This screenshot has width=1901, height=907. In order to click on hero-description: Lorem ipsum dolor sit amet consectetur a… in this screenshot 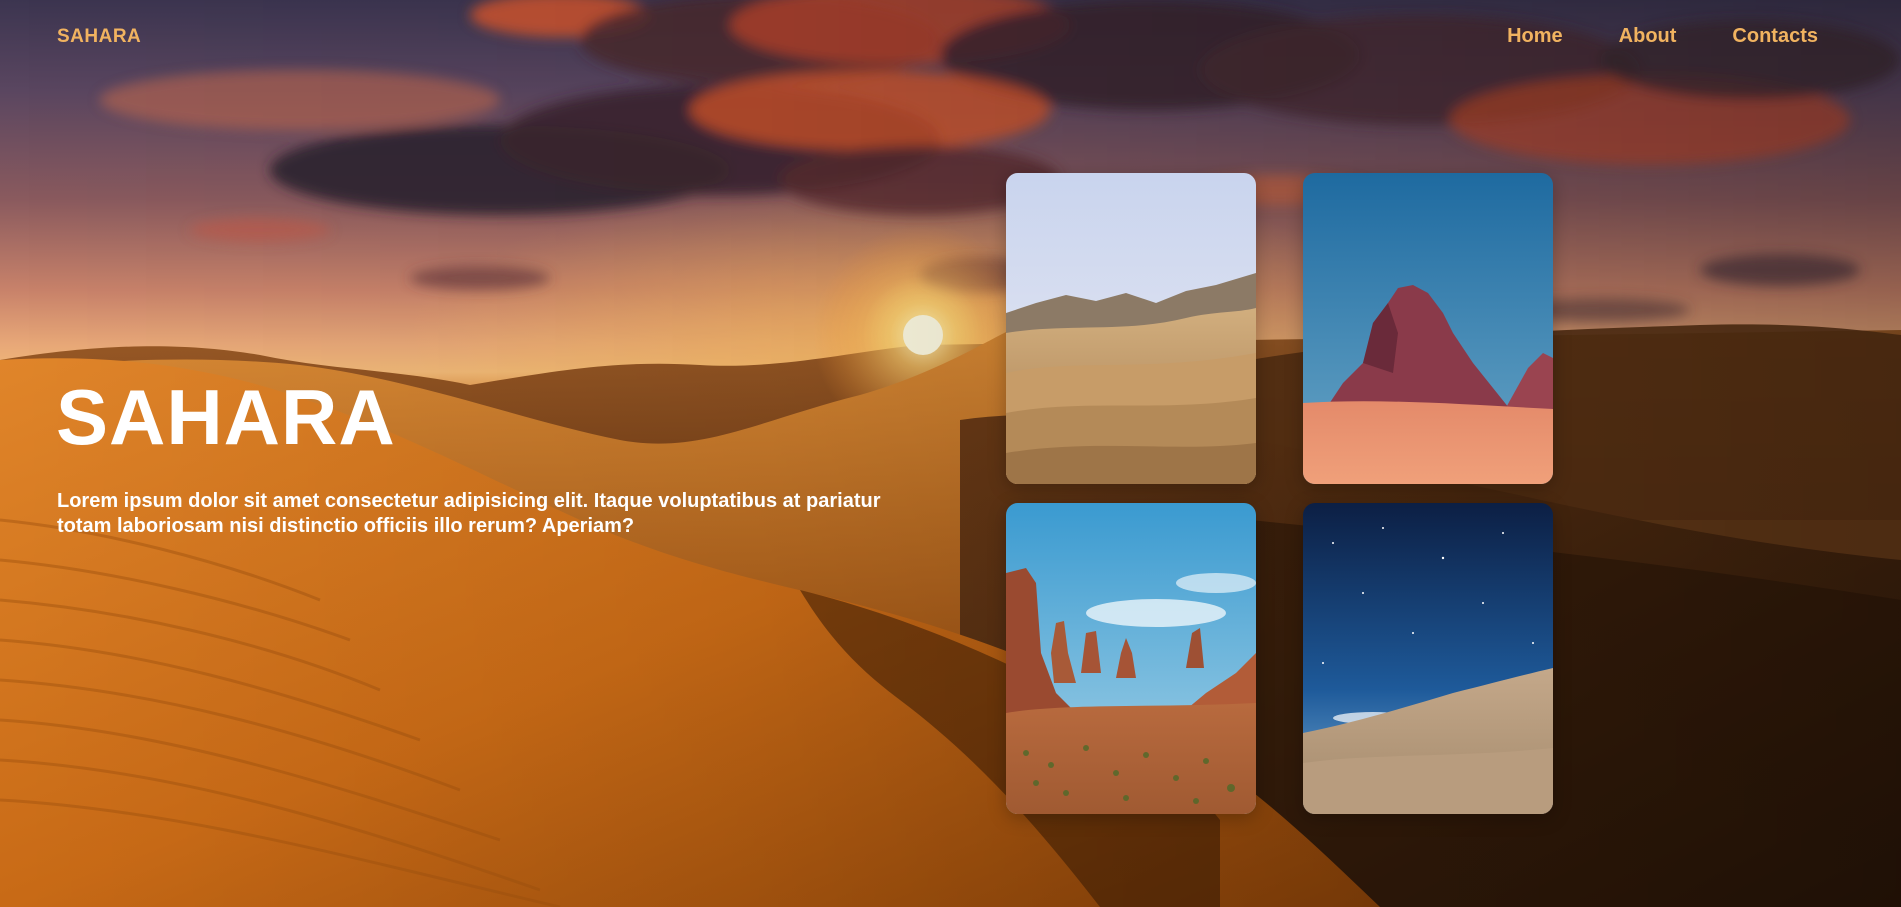, I will do `click(469, 513)`.